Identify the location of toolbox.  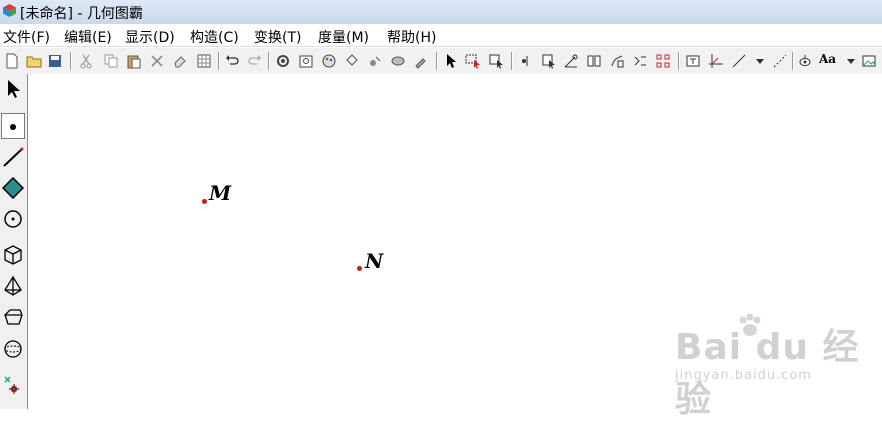
(14, 241).